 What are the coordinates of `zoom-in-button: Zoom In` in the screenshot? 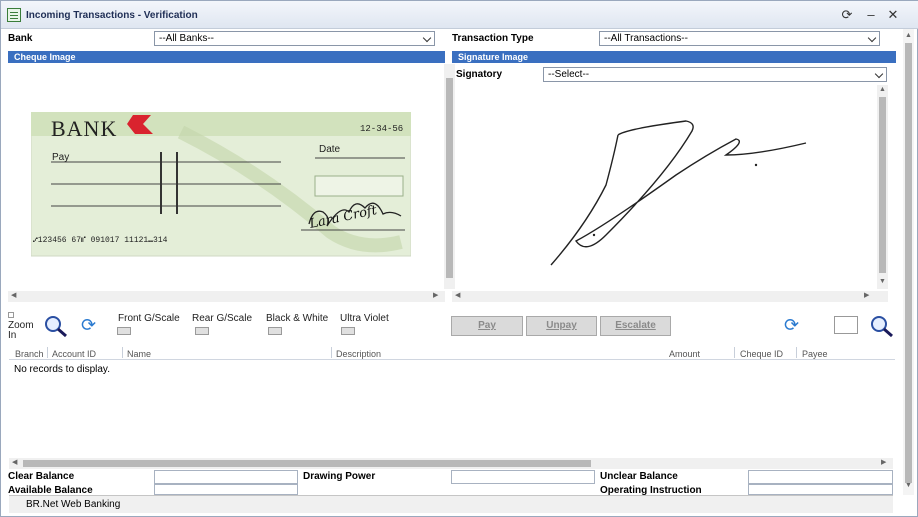 It's located at (23, 327).